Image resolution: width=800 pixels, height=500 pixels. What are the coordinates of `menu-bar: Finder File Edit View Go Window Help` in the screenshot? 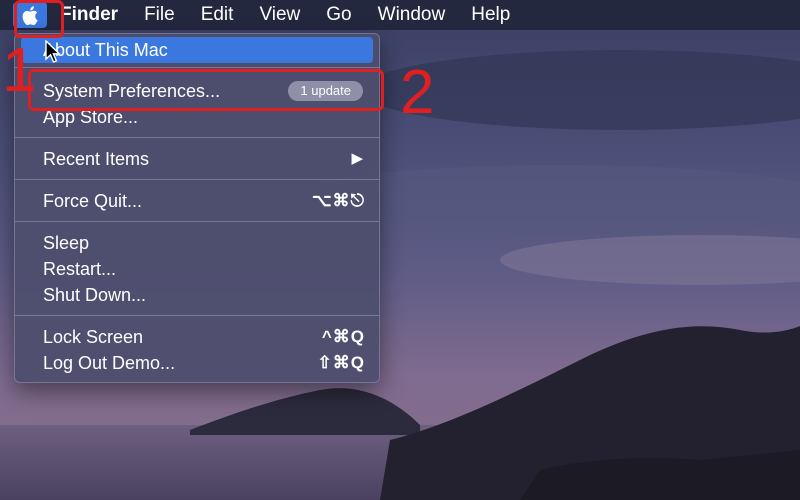 It's located at (400, 15).